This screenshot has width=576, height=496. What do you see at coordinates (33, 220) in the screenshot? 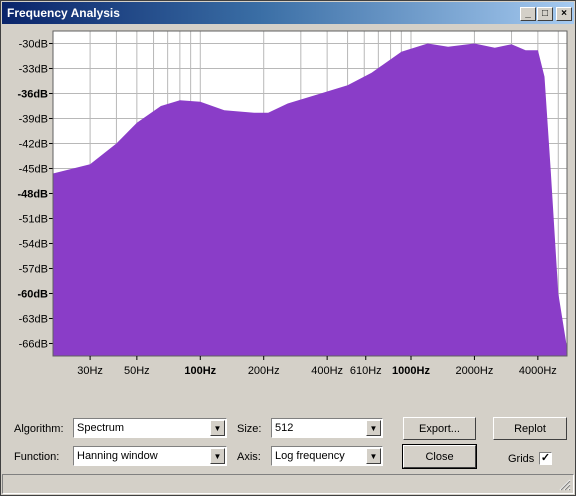
I see `y-tick-label: -51dB` at bounding box center [33, 220].